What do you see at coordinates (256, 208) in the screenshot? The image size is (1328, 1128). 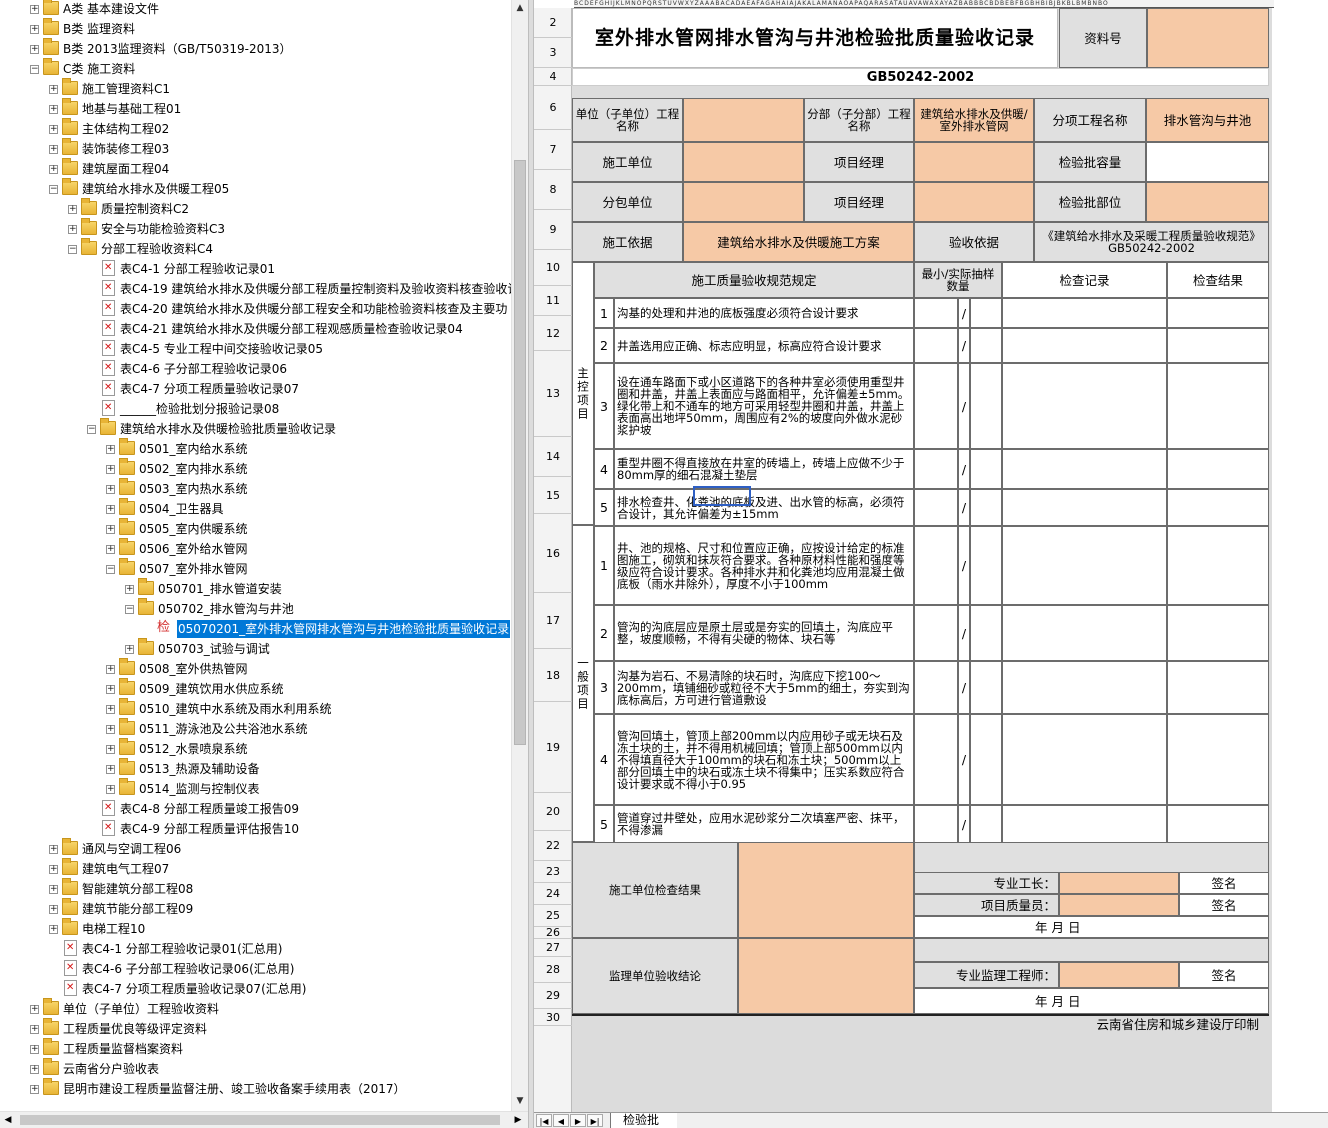 I see `tree-item: + 质量控制资料C2` at bounding box center [256, 208].